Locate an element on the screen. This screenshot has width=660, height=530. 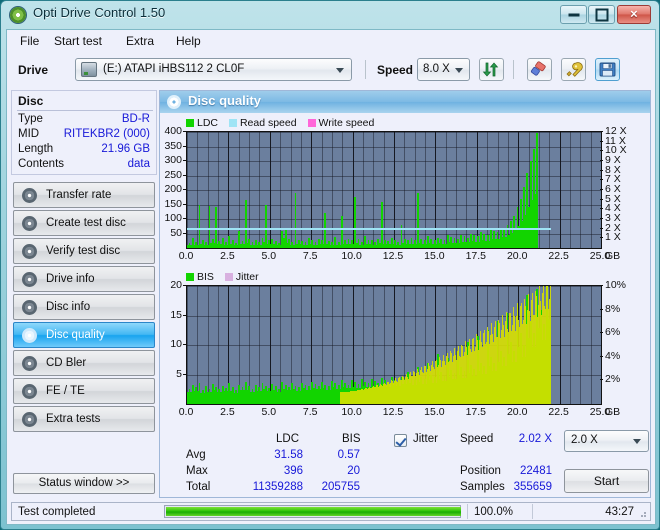
app-disc-icon is located at coordinates (18, 15).